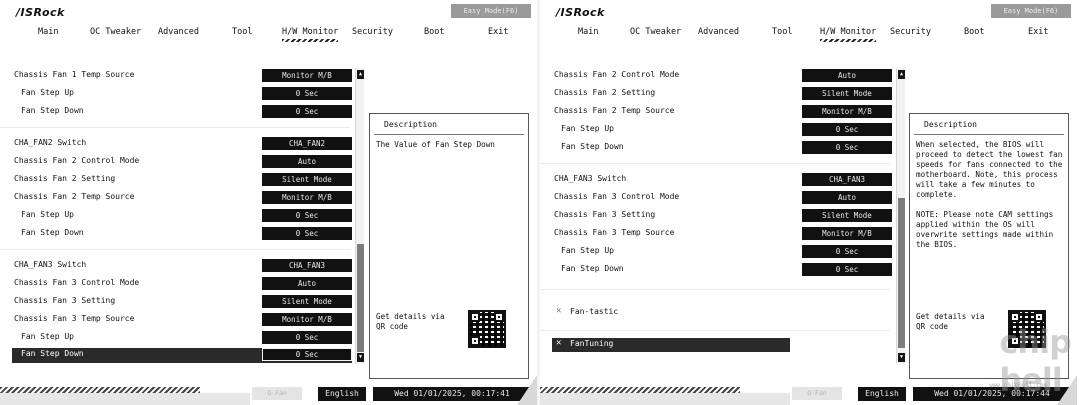 The image size is (1080, 405). Describe the element at coordinates (950, 124) in the screenshot. I see `description-title: Description` at that location.